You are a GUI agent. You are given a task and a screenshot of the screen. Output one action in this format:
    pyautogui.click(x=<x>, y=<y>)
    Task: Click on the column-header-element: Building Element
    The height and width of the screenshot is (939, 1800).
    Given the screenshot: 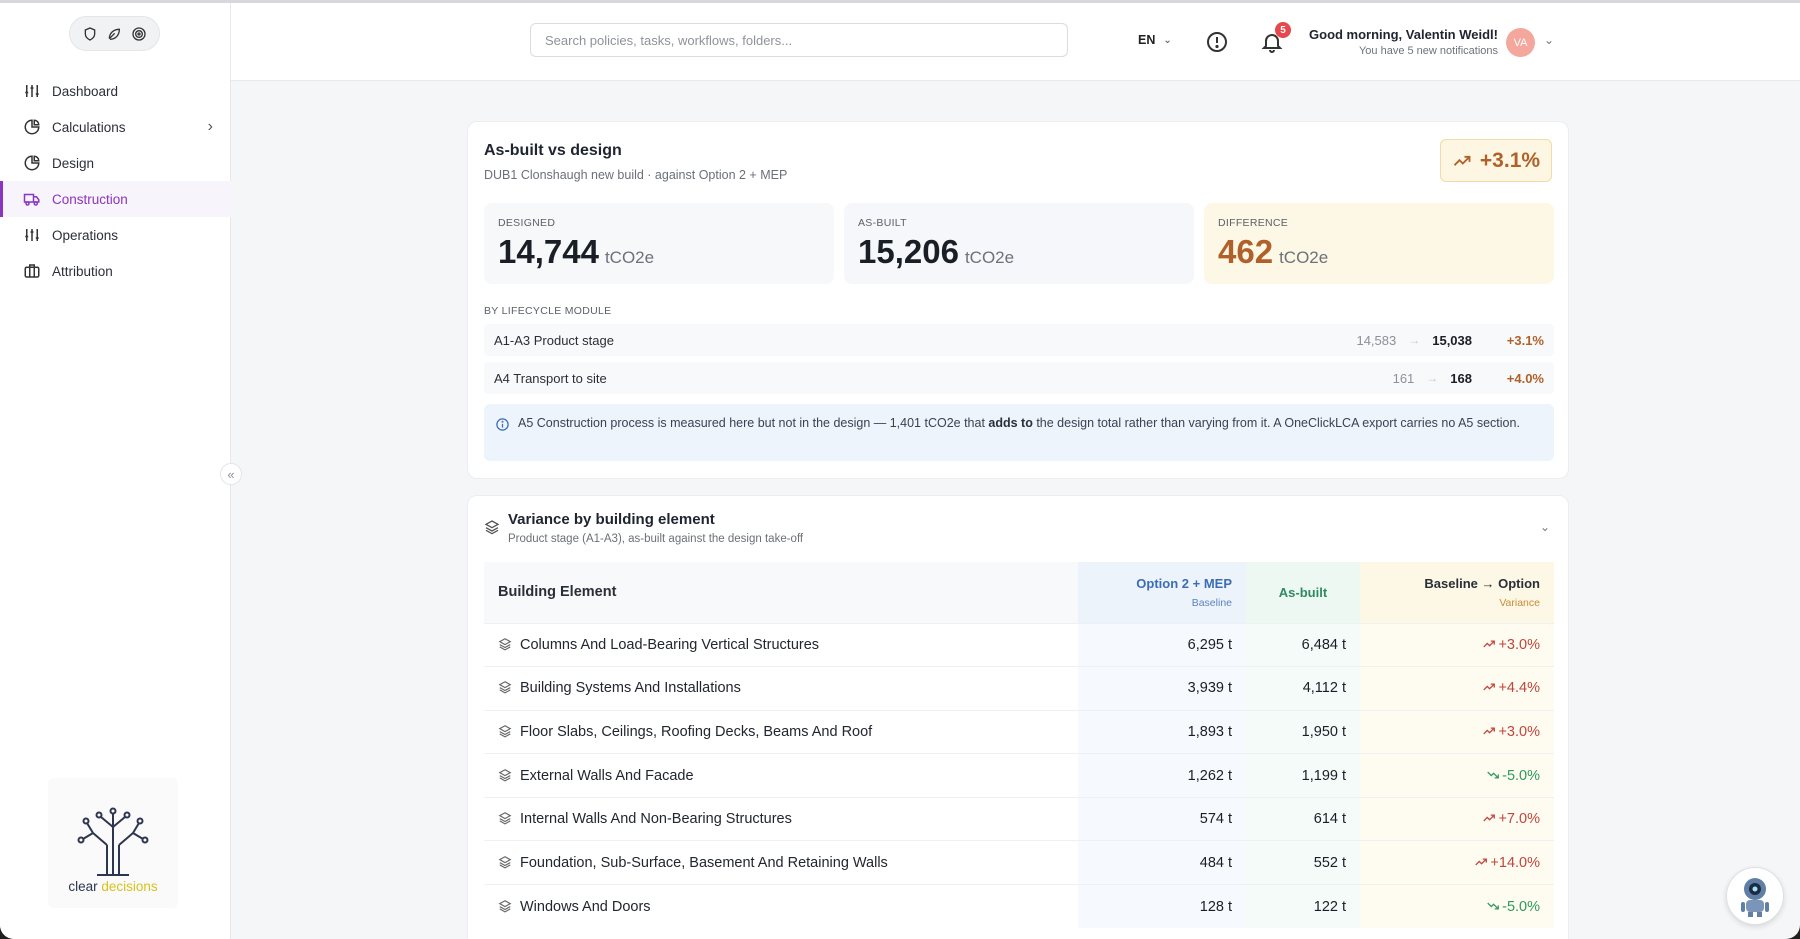 What is the action you would take?
    pyautogui.click(x=781, y=592)
    